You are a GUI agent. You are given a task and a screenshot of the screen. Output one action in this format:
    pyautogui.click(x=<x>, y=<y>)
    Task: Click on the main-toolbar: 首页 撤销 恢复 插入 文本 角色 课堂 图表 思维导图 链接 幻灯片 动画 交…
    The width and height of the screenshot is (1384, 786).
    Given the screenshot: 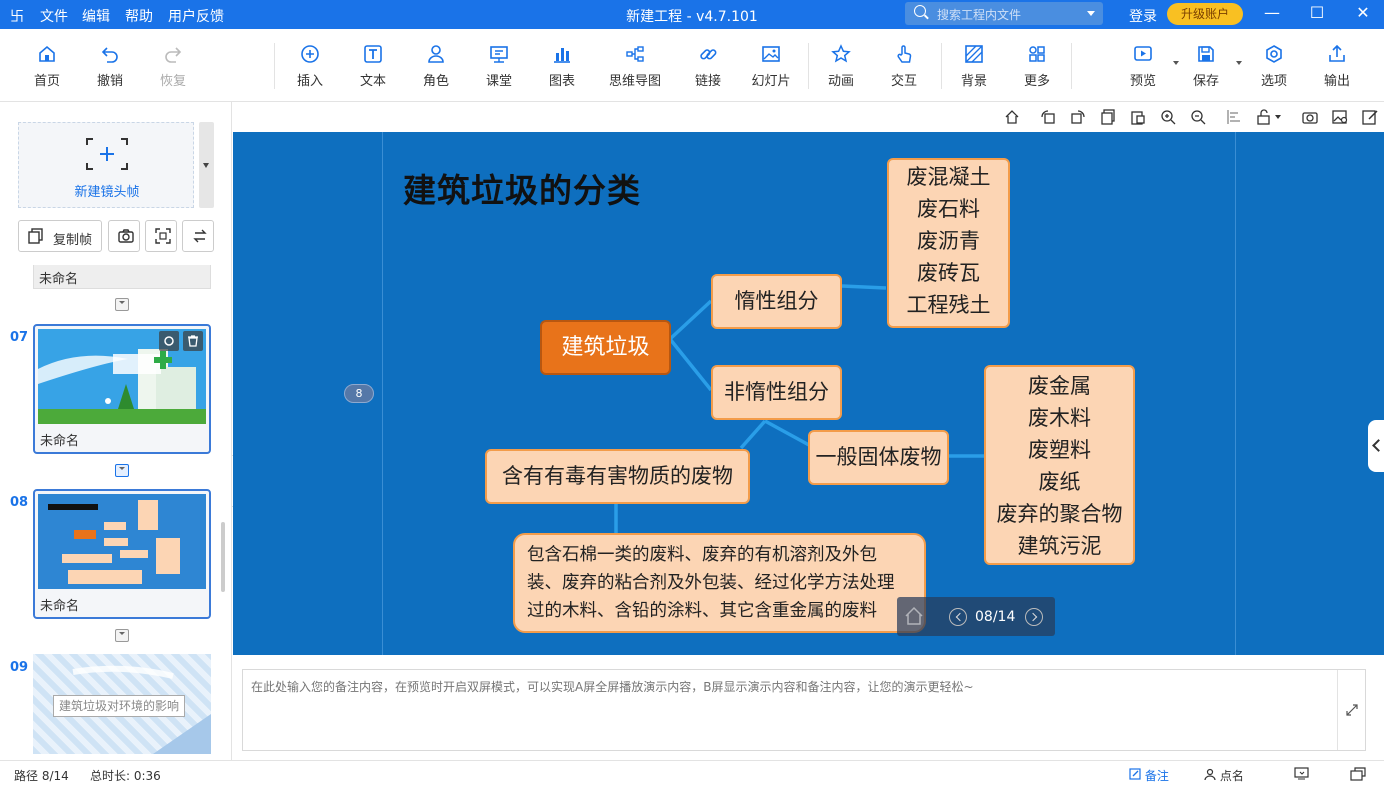 What is the action you would take?
    pyautogui.click(x=692, y=65)
    